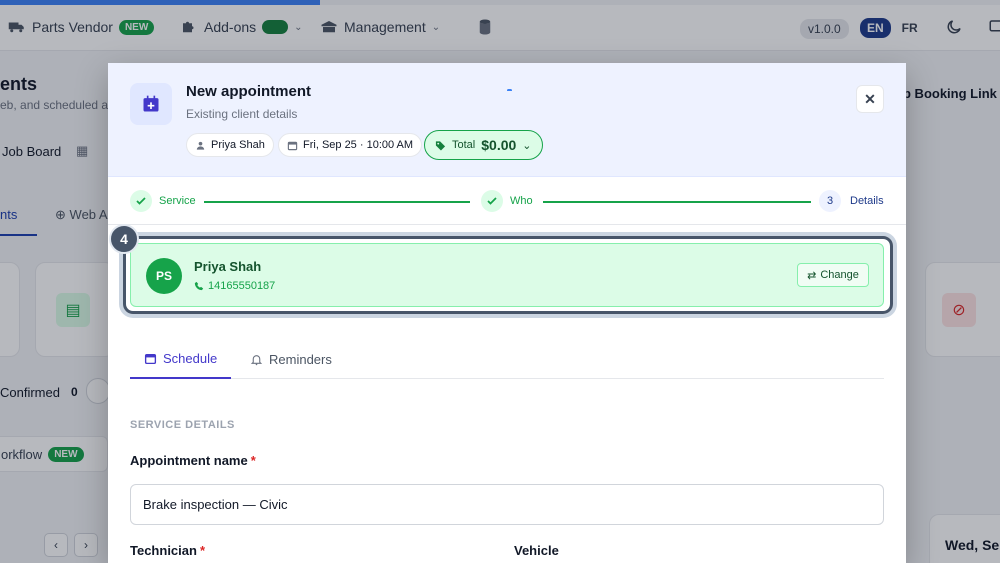 This screenshot has width=1000, height=563. I want to click on client-phone-row: 14165550187, so click(234, 286).